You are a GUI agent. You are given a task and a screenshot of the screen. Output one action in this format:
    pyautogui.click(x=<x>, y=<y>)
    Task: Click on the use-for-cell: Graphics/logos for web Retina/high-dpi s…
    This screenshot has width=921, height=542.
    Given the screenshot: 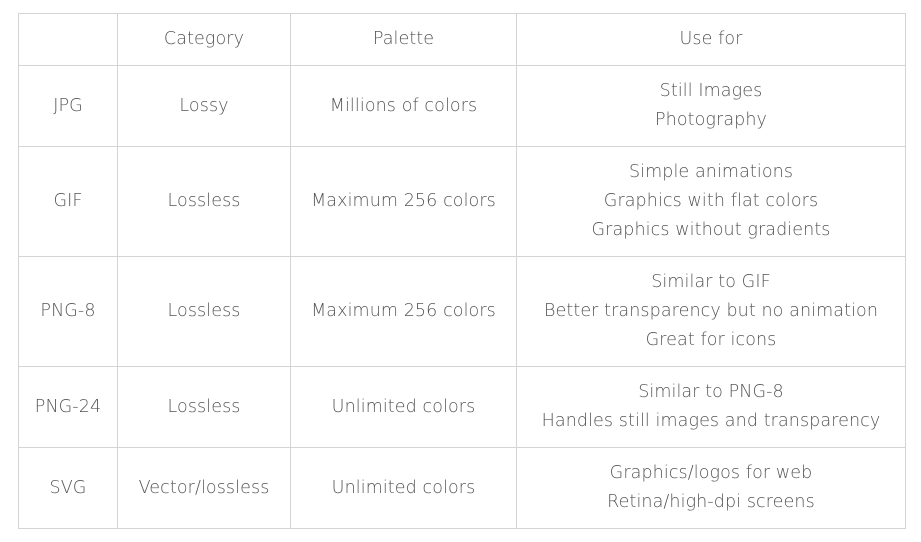 What is the action you would take?
    pyautogui.click(x=711, y=488)
    